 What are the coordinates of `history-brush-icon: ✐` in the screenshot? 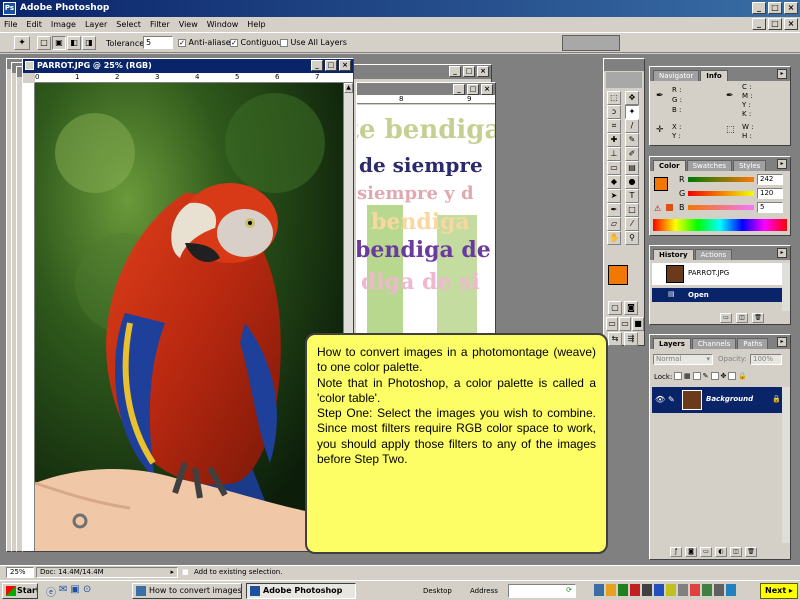 It's located at (632, 154).